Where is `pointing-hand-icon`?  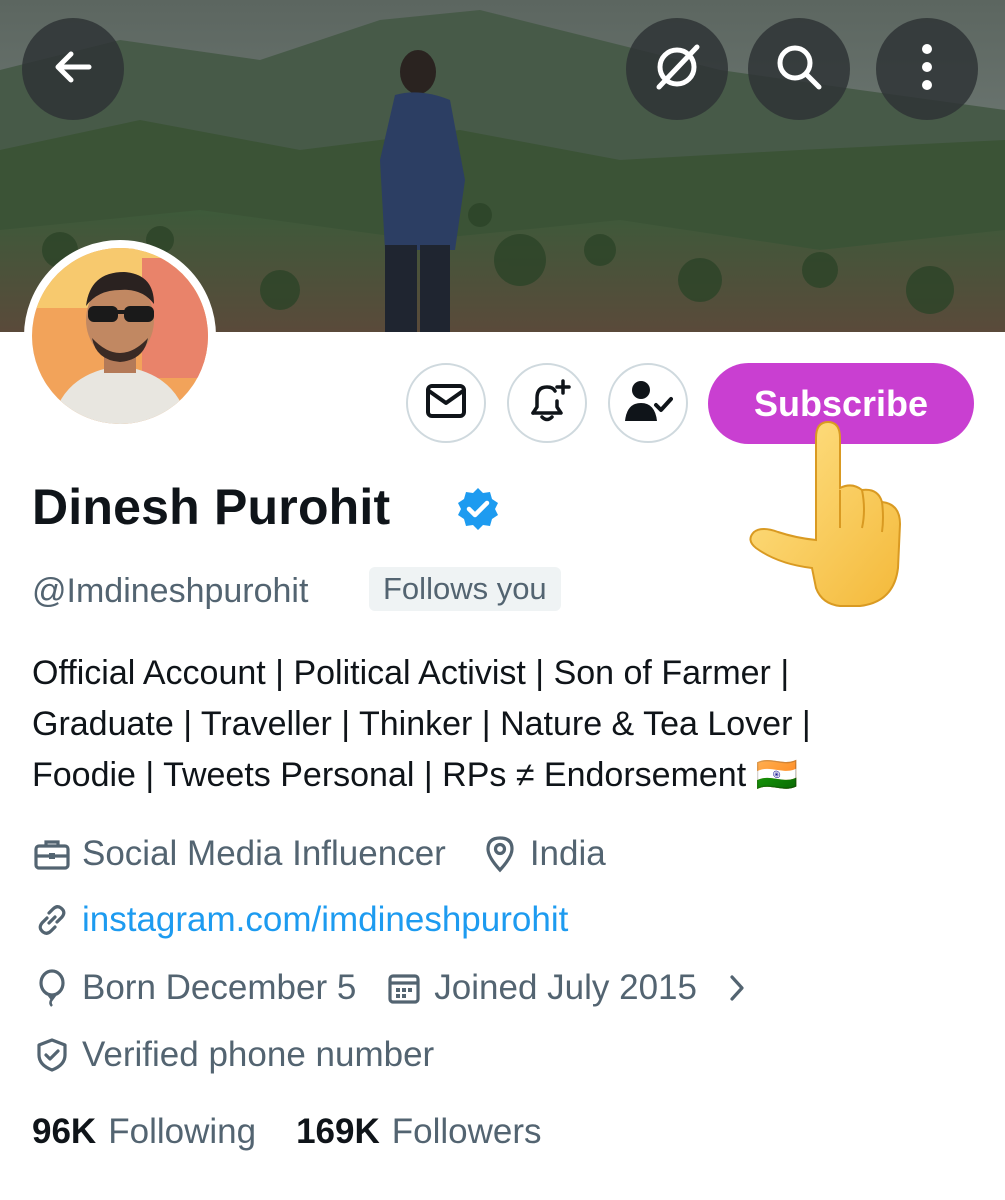 pointing-hand-icon is located at coordinates (828, 516).